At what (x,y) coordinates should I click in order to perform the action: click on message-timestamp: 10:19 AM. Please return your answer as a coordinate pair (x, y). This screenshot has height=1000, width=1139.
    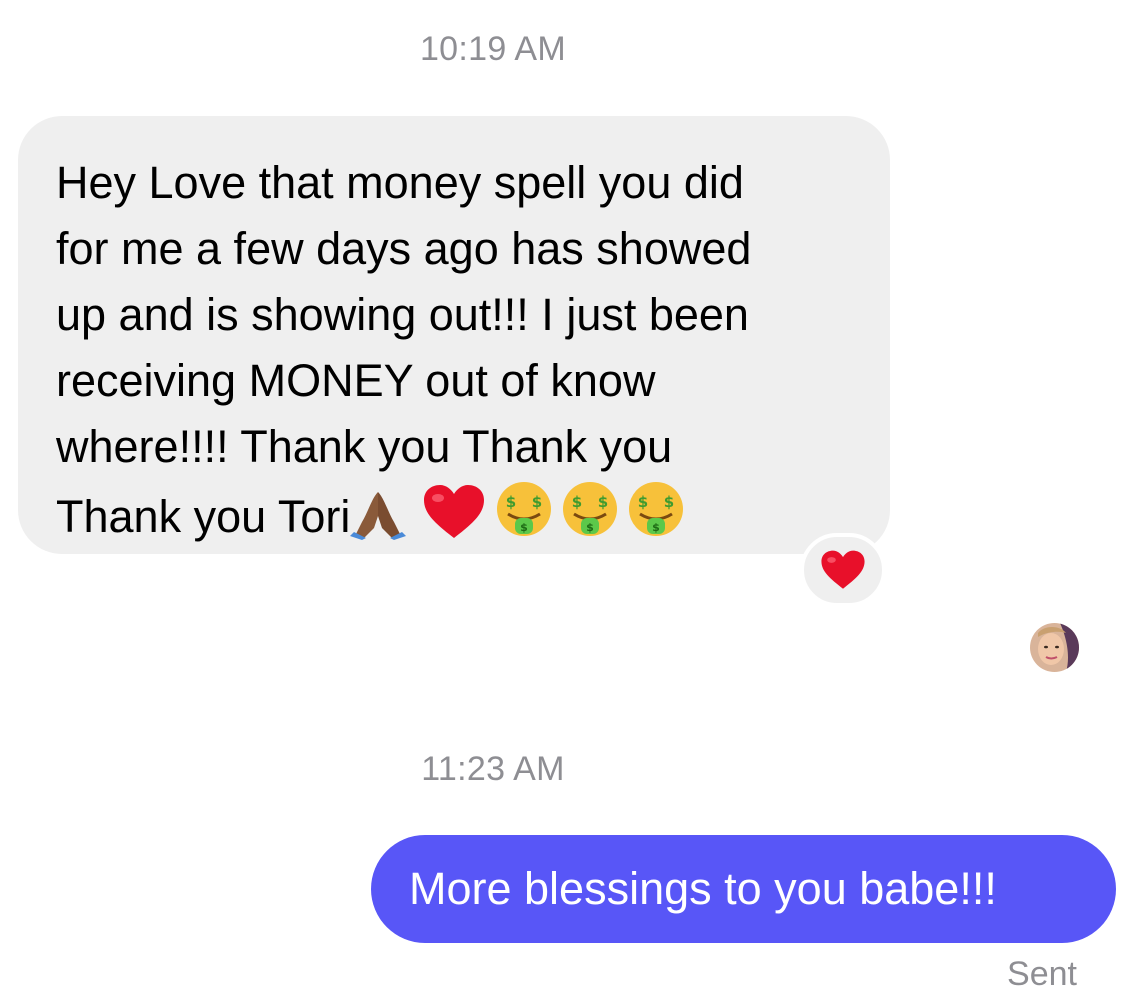
    Looking at the image, I should click on (493, 49).